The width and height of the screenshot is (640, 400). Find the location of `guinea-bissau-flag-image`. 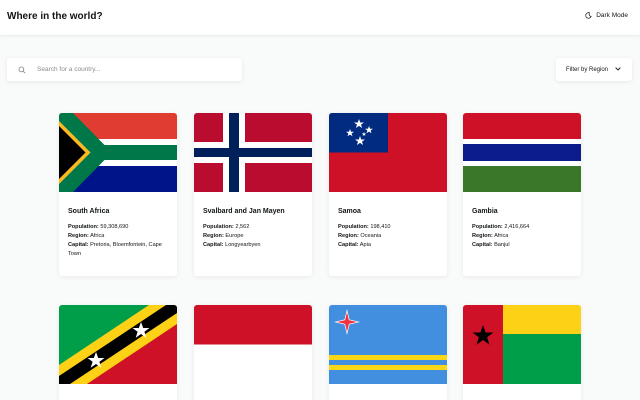

guinea-bissau-flag-image is located at coordinates (522, 344).